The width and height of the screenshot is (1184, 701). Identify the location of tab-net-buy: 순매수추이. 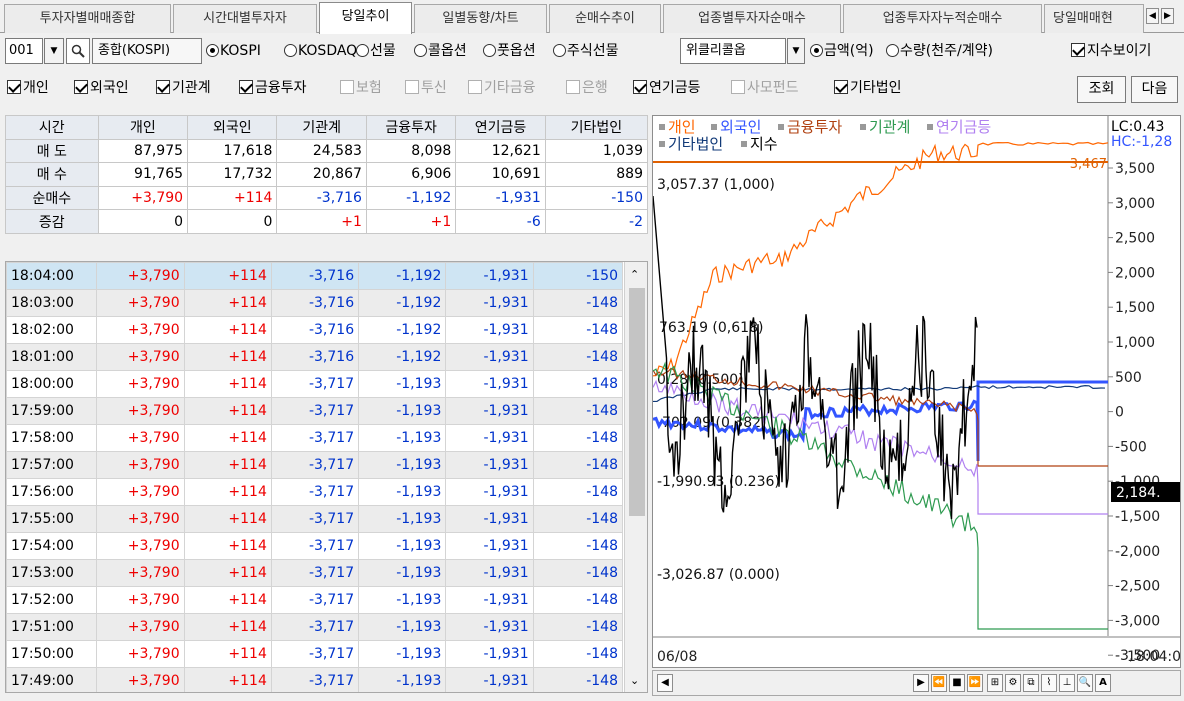
(605, 18).